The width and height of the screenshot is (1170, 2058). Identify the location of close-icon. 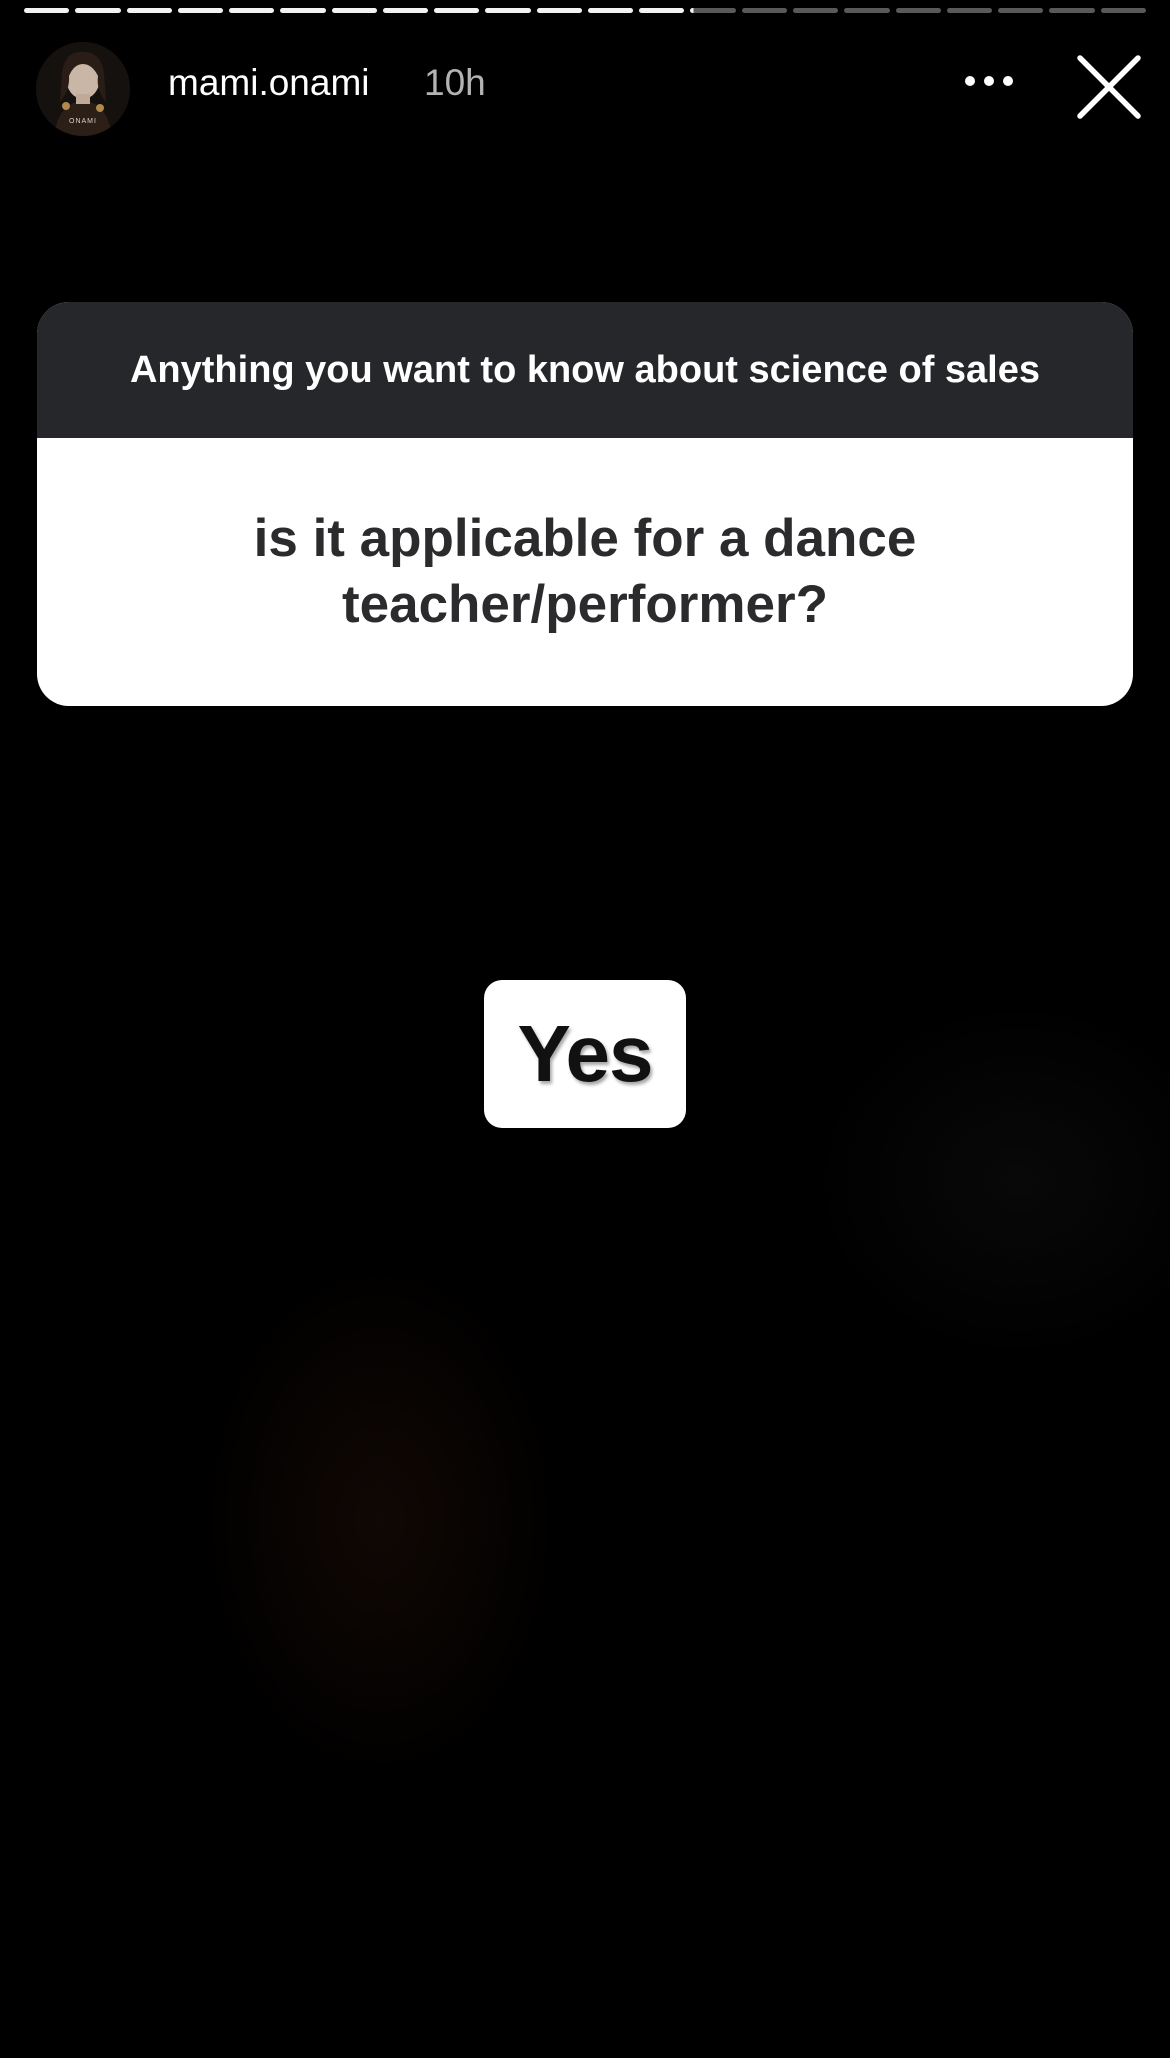
(1109, 87).